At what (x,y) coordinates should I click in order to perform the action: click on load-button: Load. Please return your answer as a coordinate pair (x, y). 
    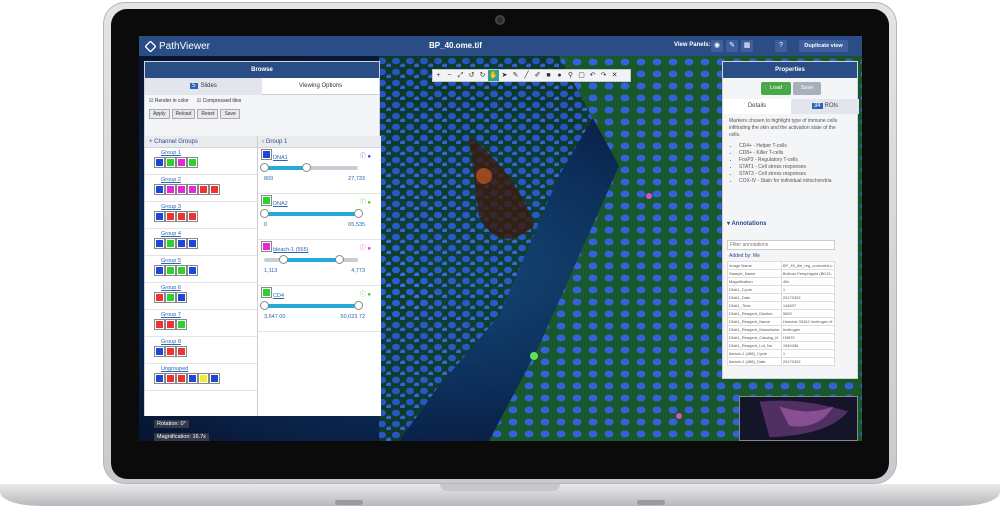
    Looking at the image, I should click on (776, 88).